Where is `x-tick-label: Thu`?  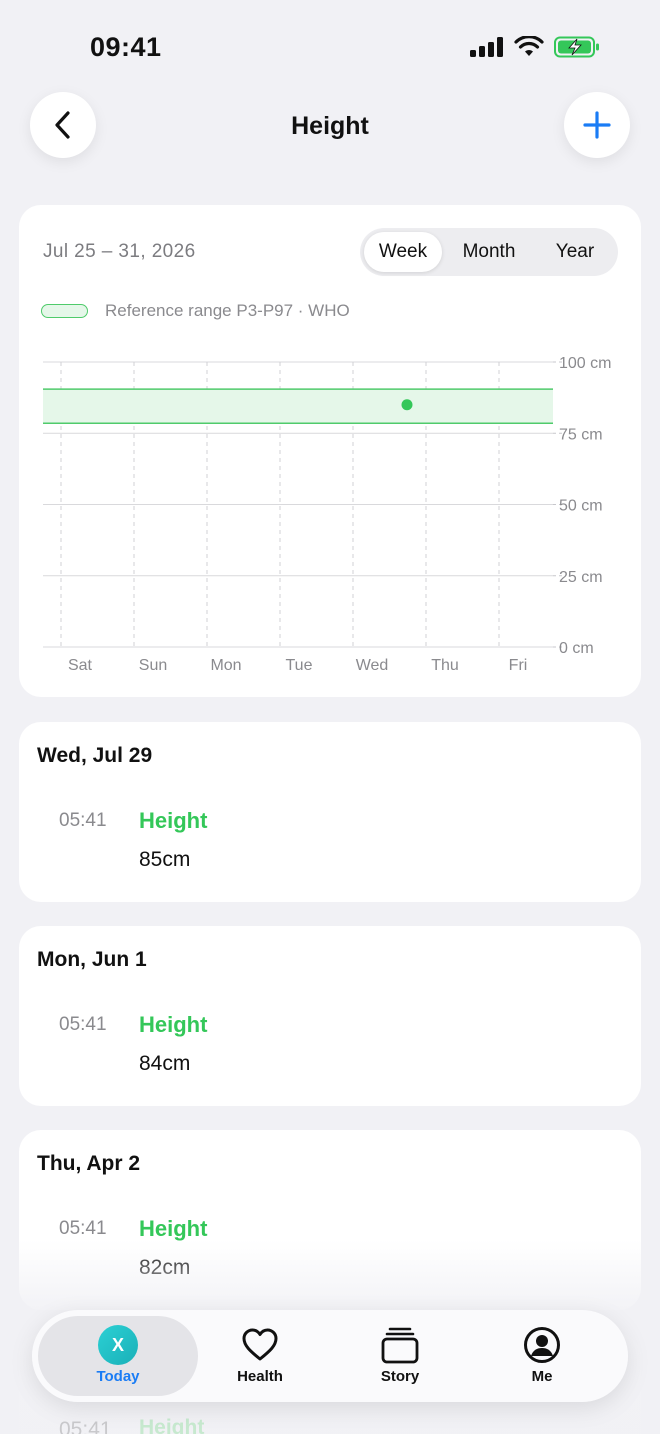
x-tick-label: Thu is located at coordinates (445, 665).